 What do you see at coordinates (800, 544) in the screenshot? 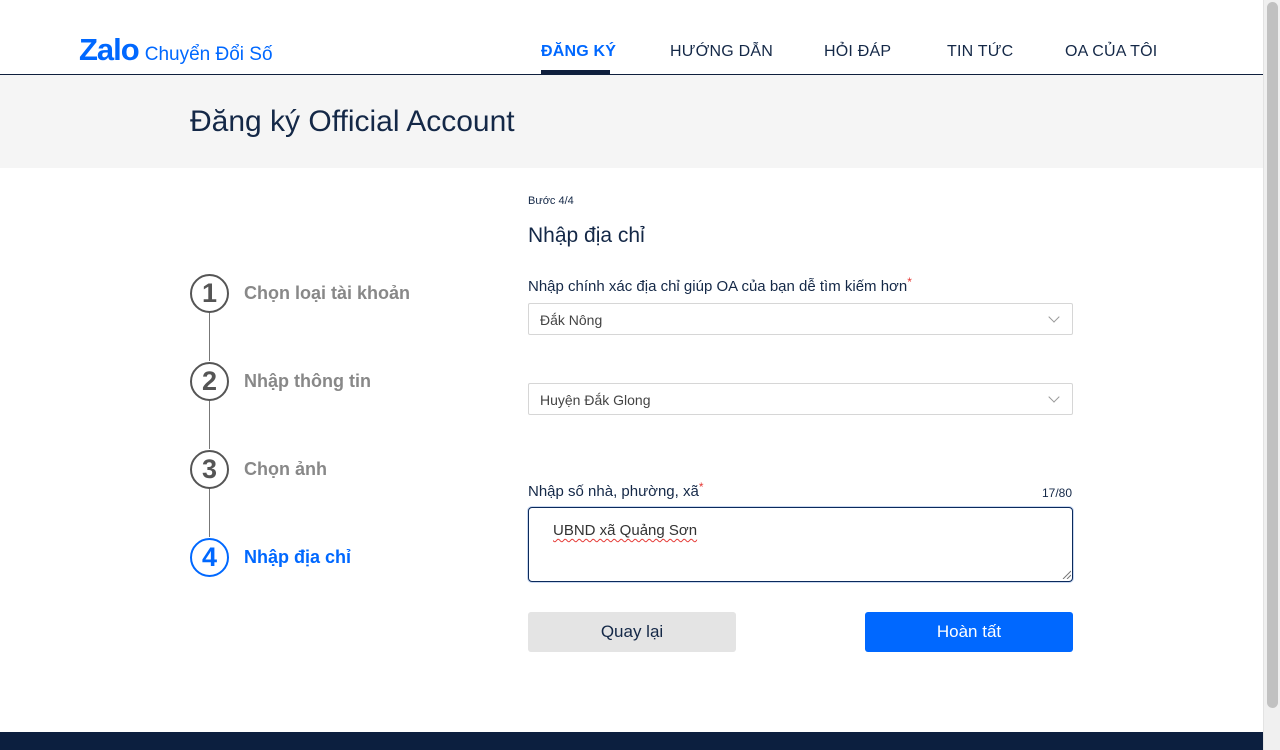
I see `street-address-input: UBND xã Quảng Sơn` at bounding box center [800, 544].